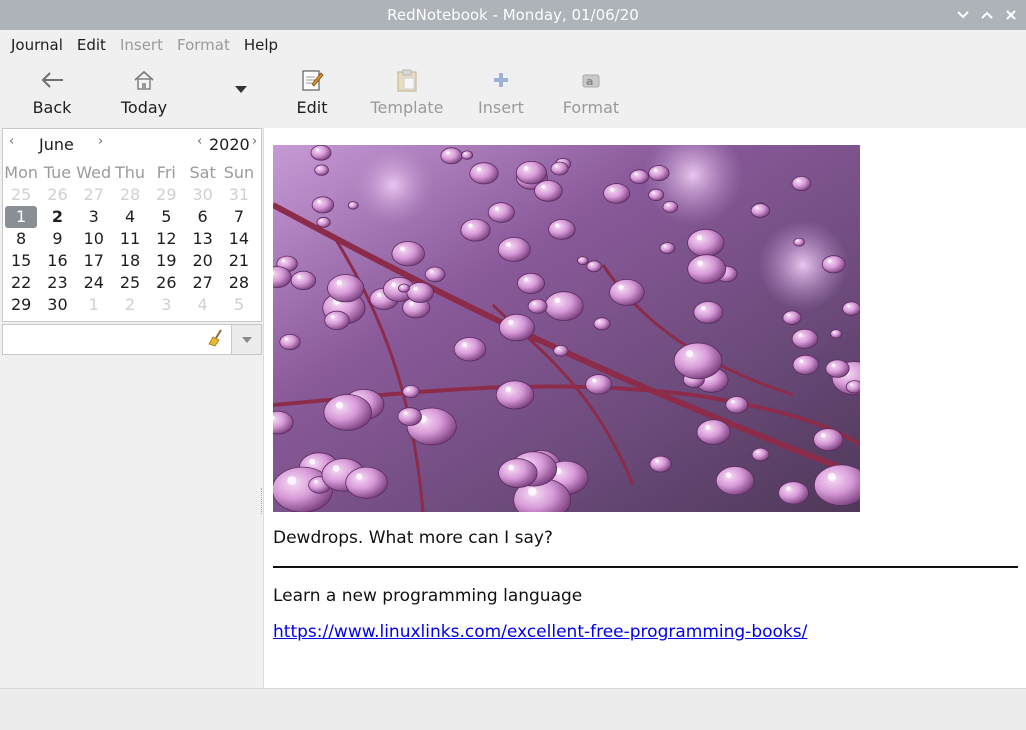  I want to click on calendar-day: 10, so click(94, 239).